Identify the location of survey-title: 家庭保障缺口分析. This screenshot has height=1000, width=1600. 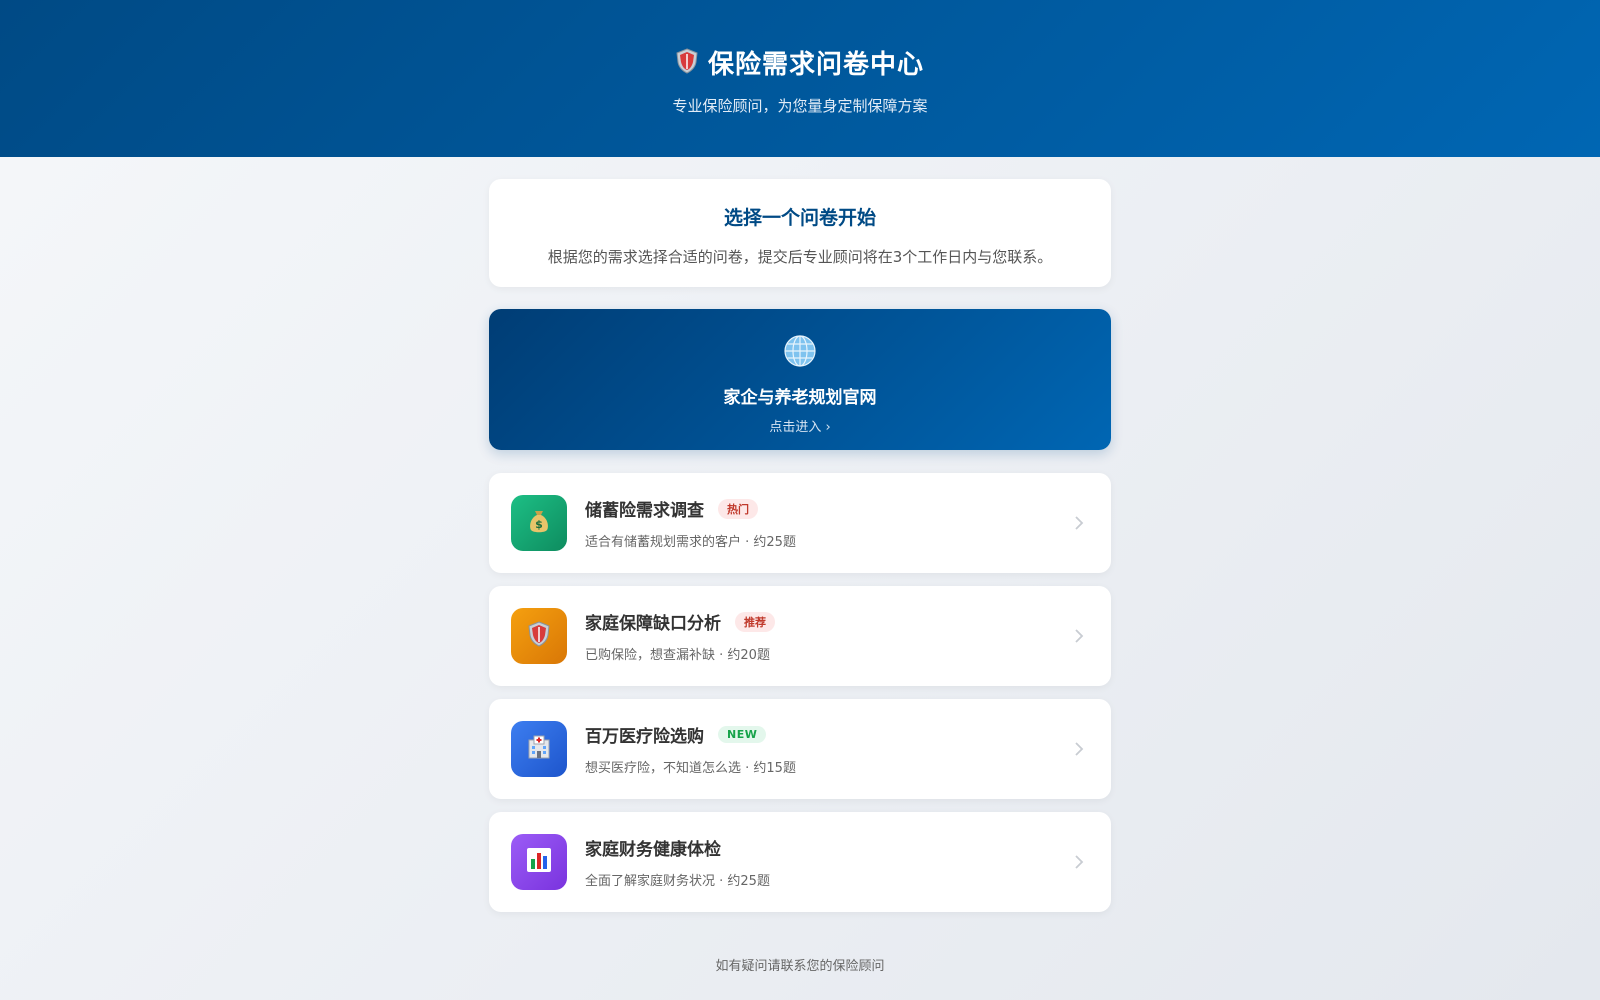
(653, 624).